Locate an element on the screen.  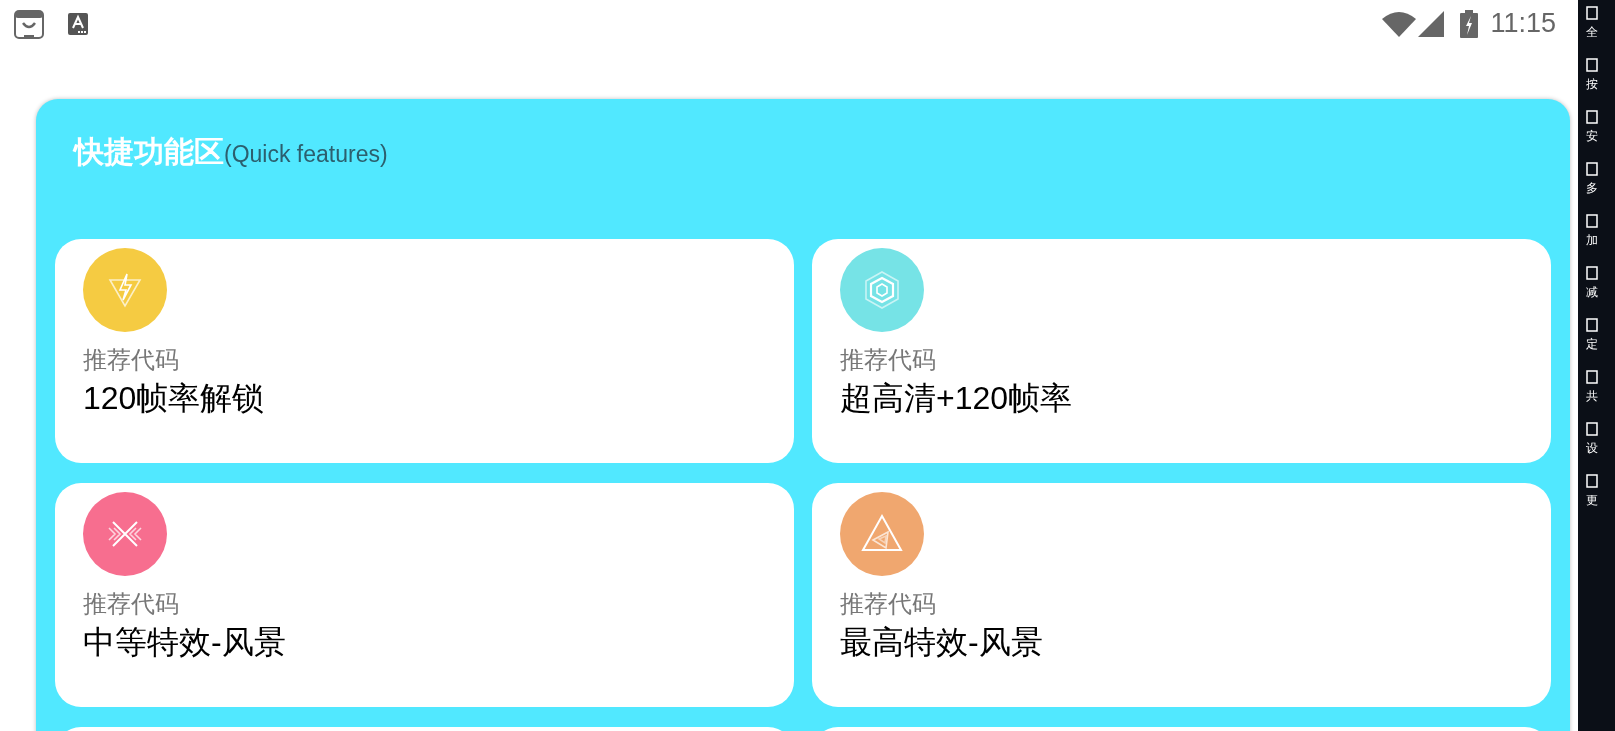
card-title: 最高特效-风景 is located at coordinates (941, 642).